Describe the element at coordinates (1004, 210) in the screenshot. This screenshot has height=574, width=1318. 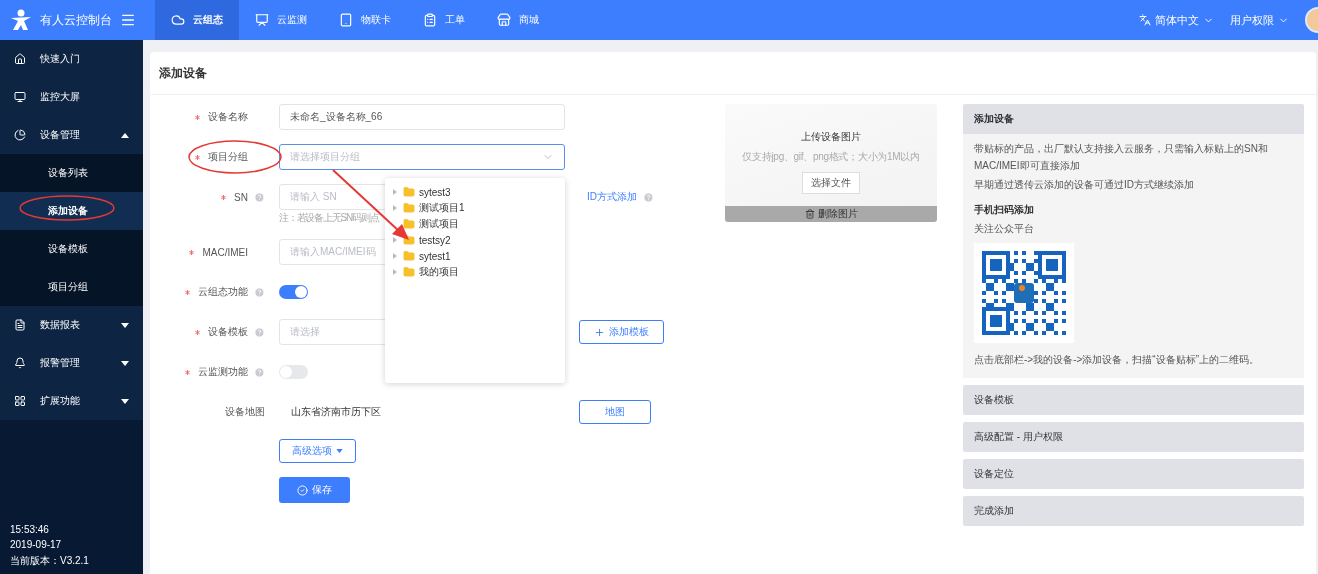
I see `guide-heading: 手机扫码添加` at that location.